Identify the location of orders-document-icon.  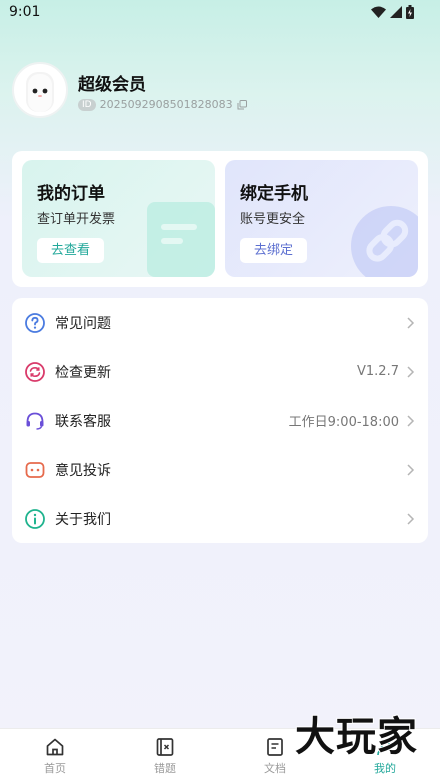
(181, 239).